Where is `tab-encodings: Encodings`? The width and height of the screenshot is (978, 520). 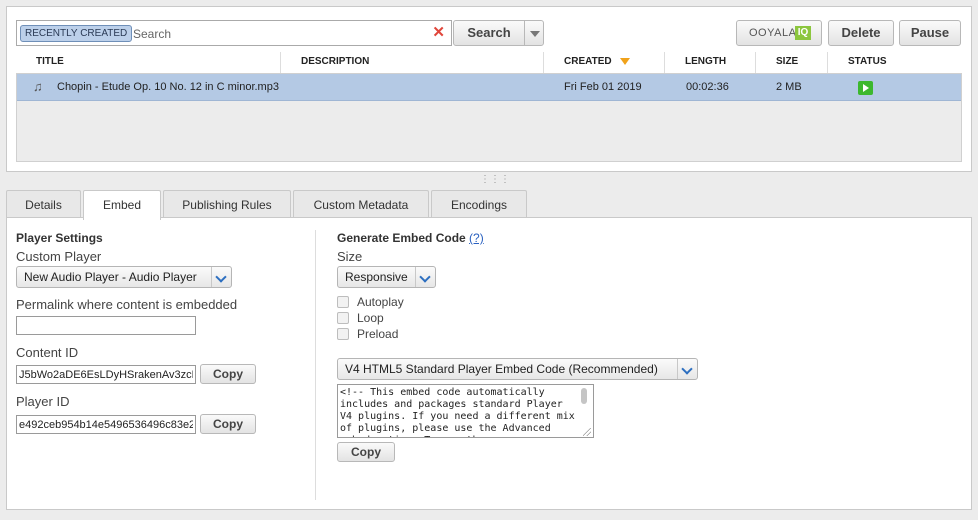
tab-encodings: Encodings is located at coordinates (479, 204).